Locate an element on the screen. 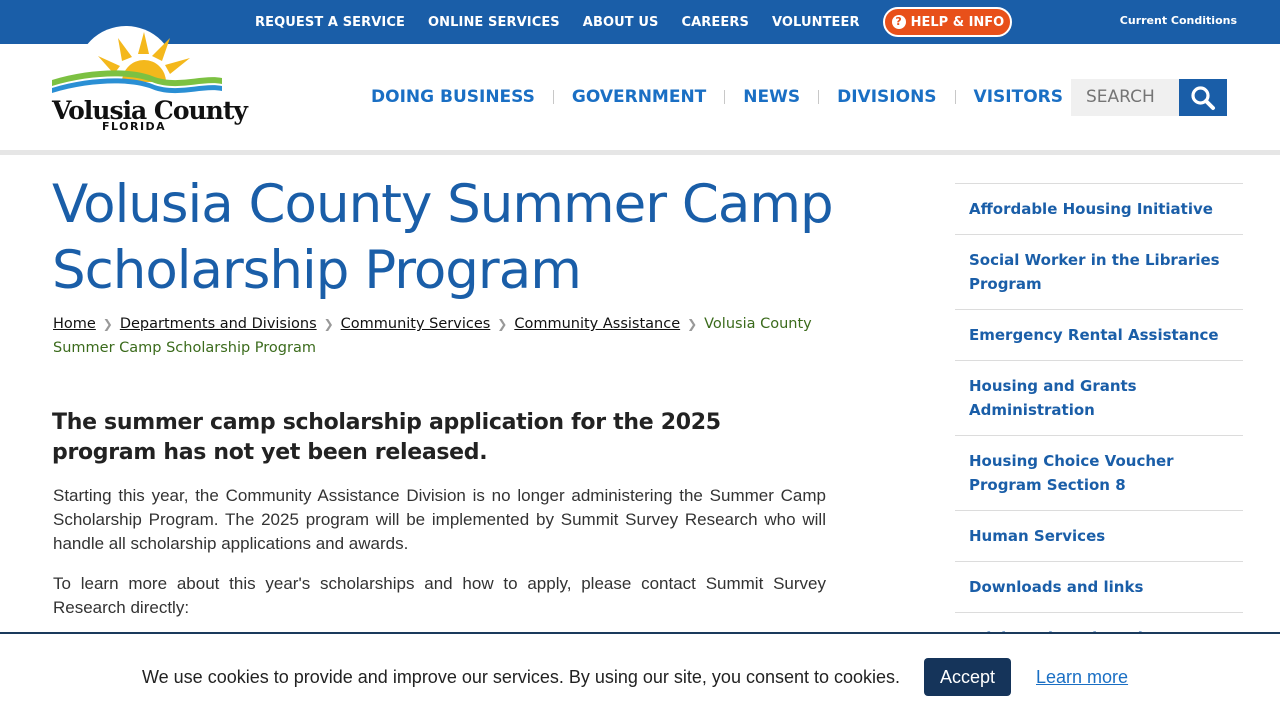 The height and width of the screenshot is (720, 1280). breadcrumb-community-services: Community Services is located at coordinates (416, 324).